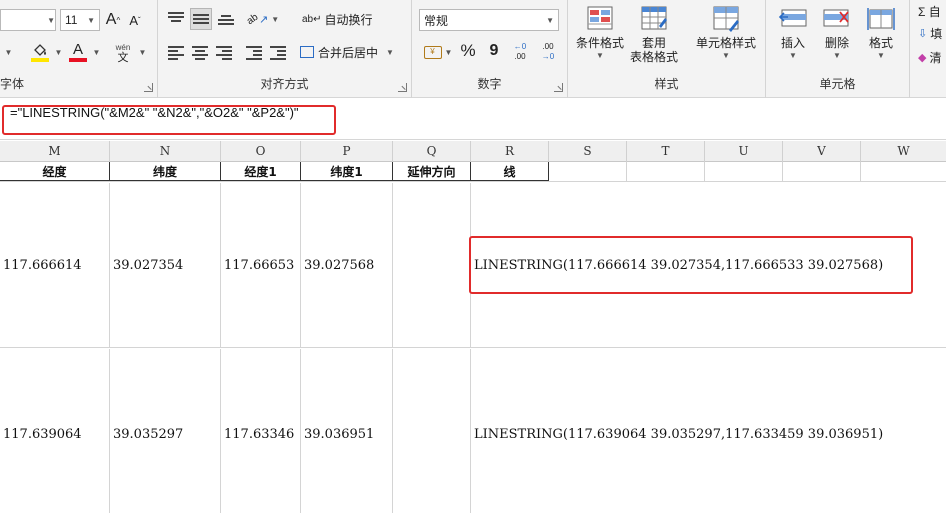 The width and height of the screenshot is (946, 513). Describe the element at coordinates (200, 52) in the screenshot. I see `align-center-button` at that location.